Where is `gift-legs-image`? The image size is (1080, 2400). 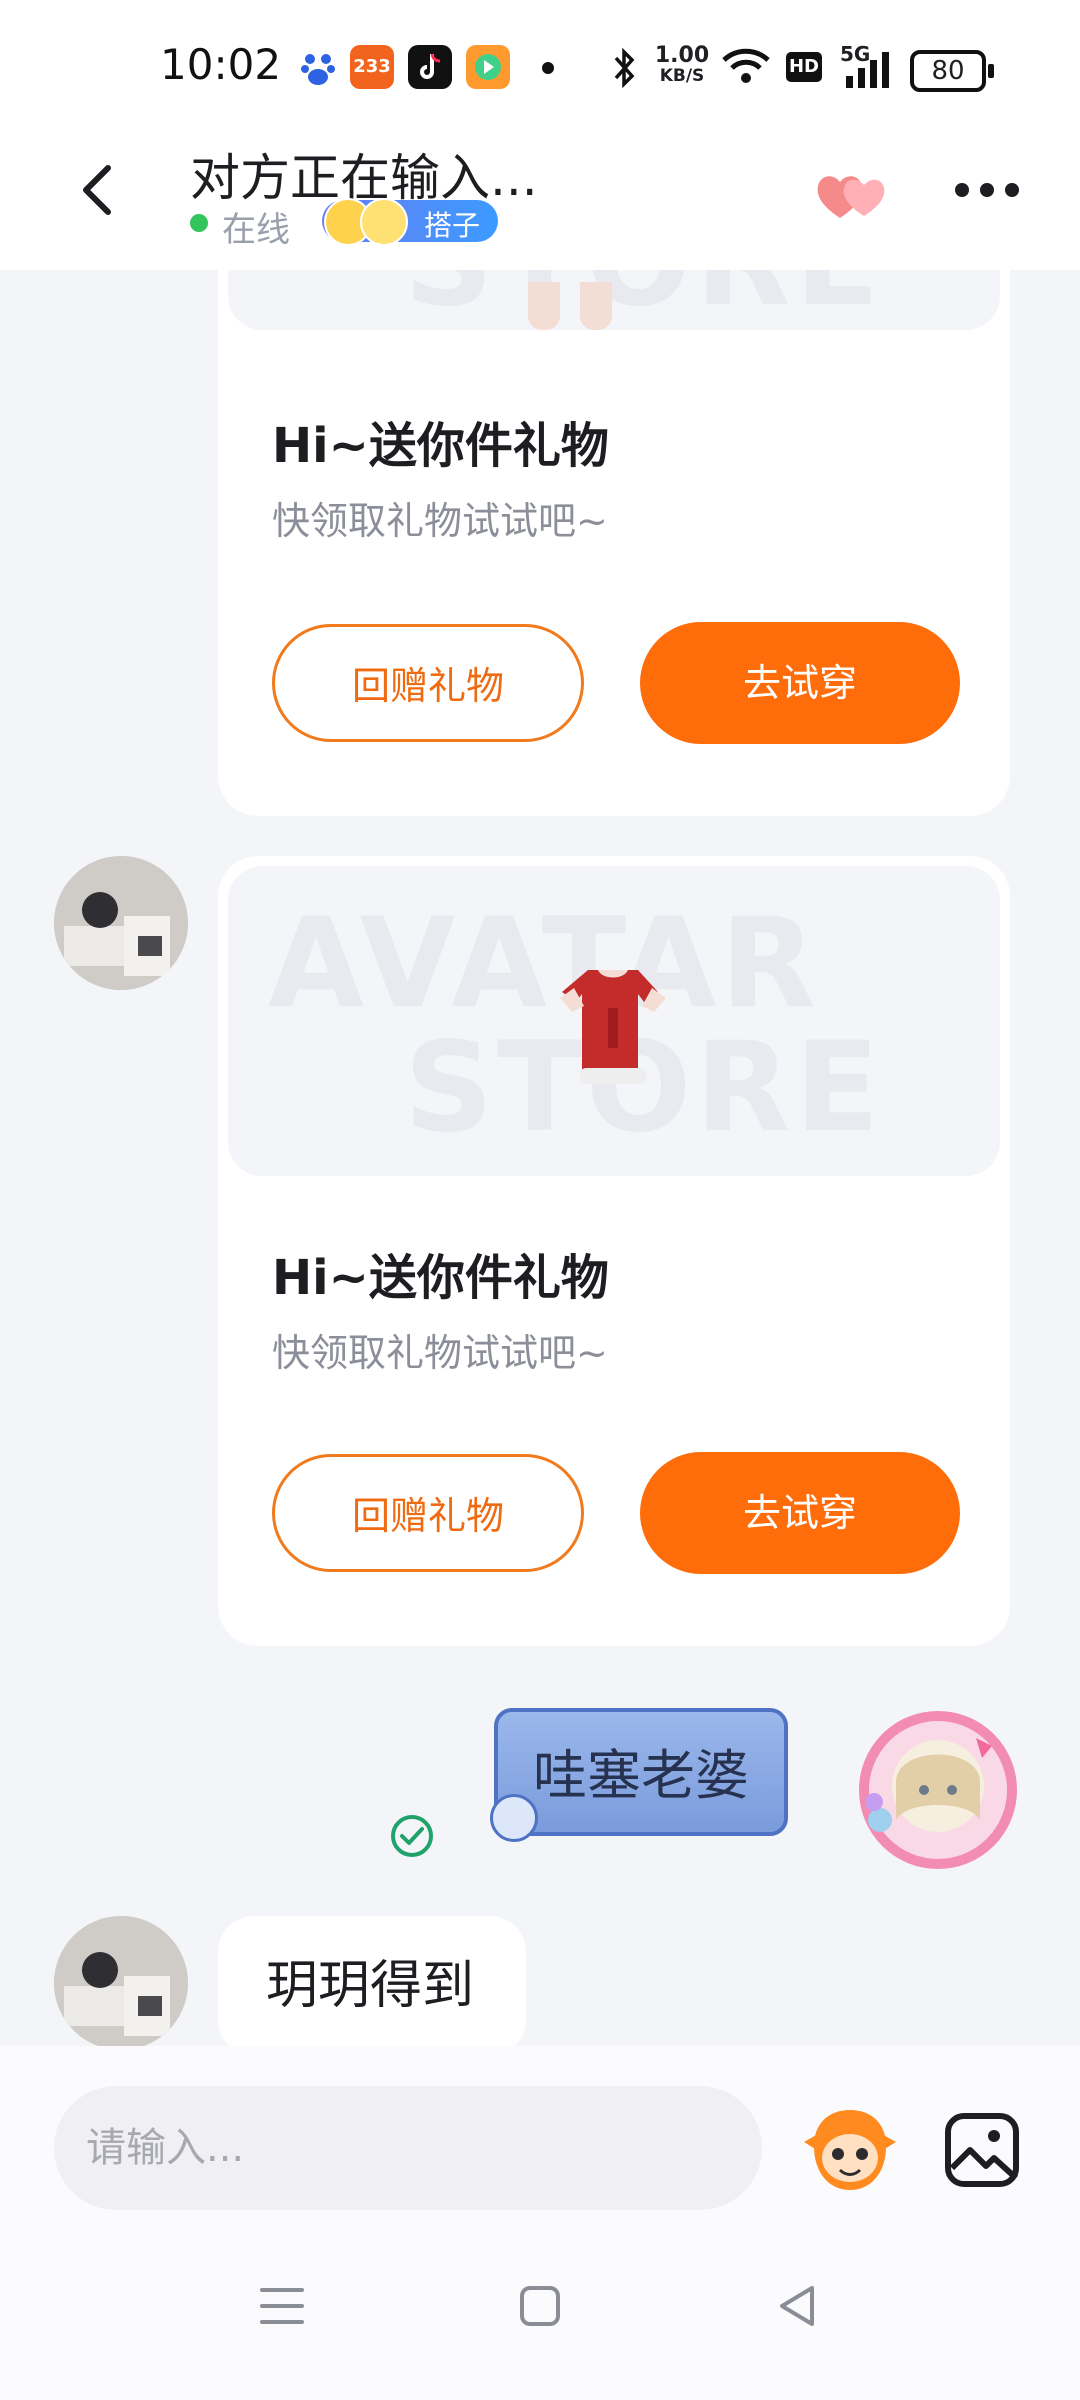
gift-legs-image is located at coordinates (544, 306).